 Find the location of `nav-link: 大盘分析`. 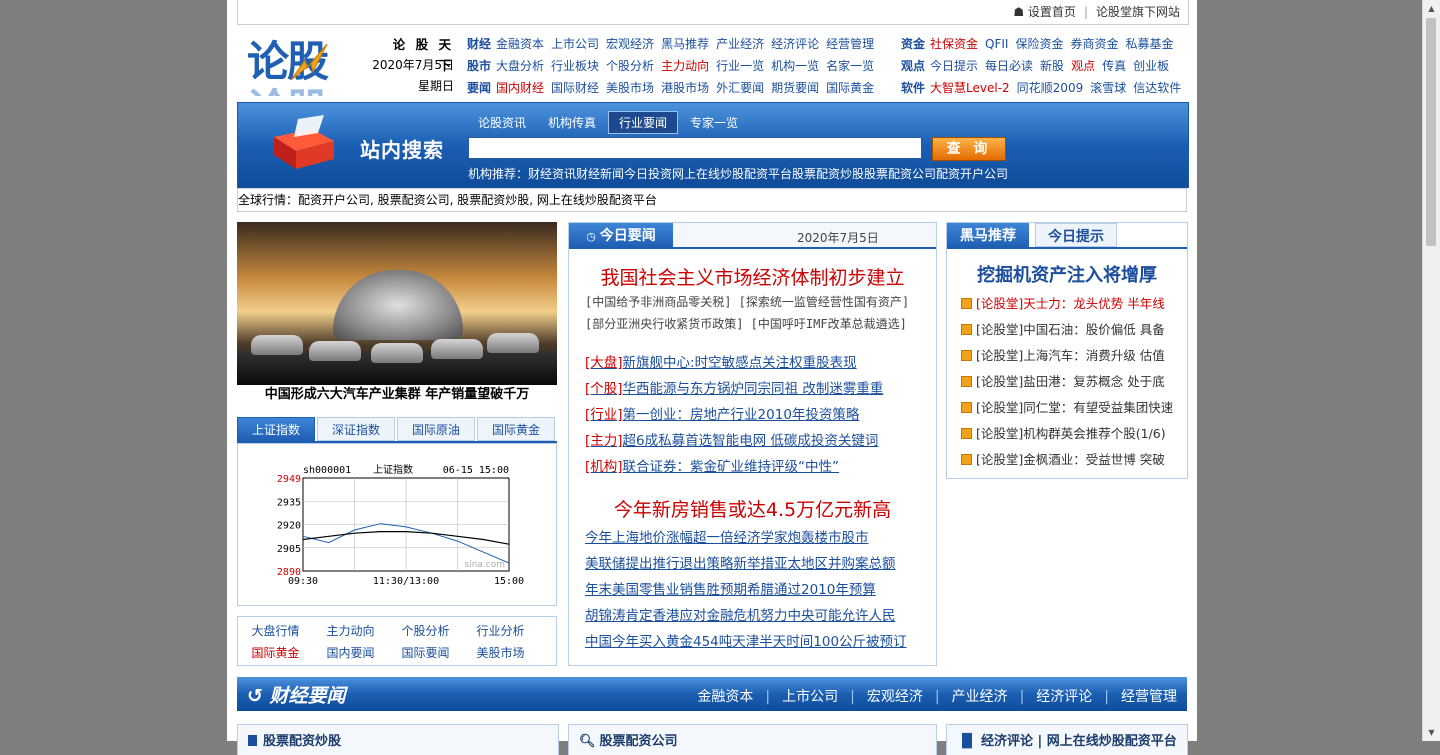

nav-link: 大盘分析 is located at coordinates (520, 66).